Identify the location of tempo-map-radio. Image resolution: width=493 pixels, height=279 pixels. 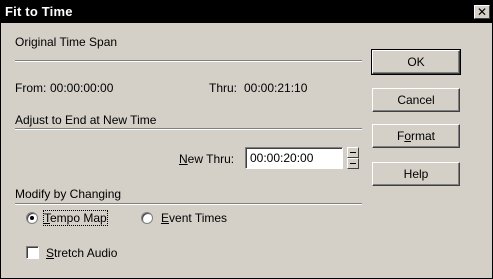
(32, 218).